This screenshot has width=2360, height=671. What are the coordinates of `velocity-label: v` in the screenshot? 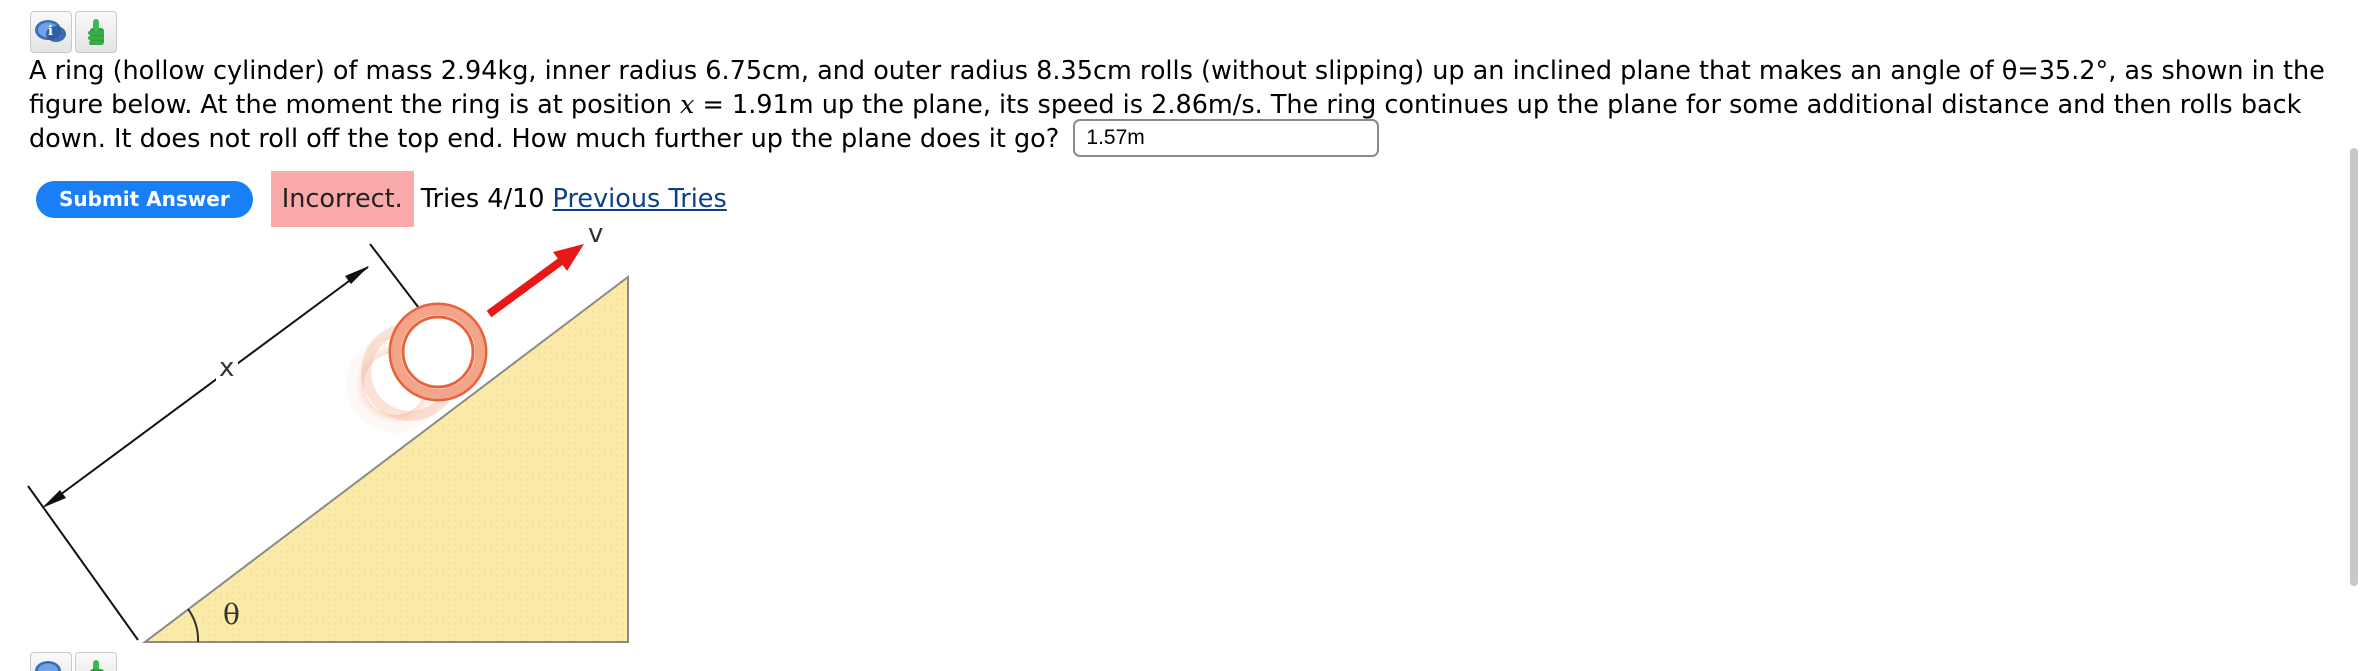 It's located at (595, 236).